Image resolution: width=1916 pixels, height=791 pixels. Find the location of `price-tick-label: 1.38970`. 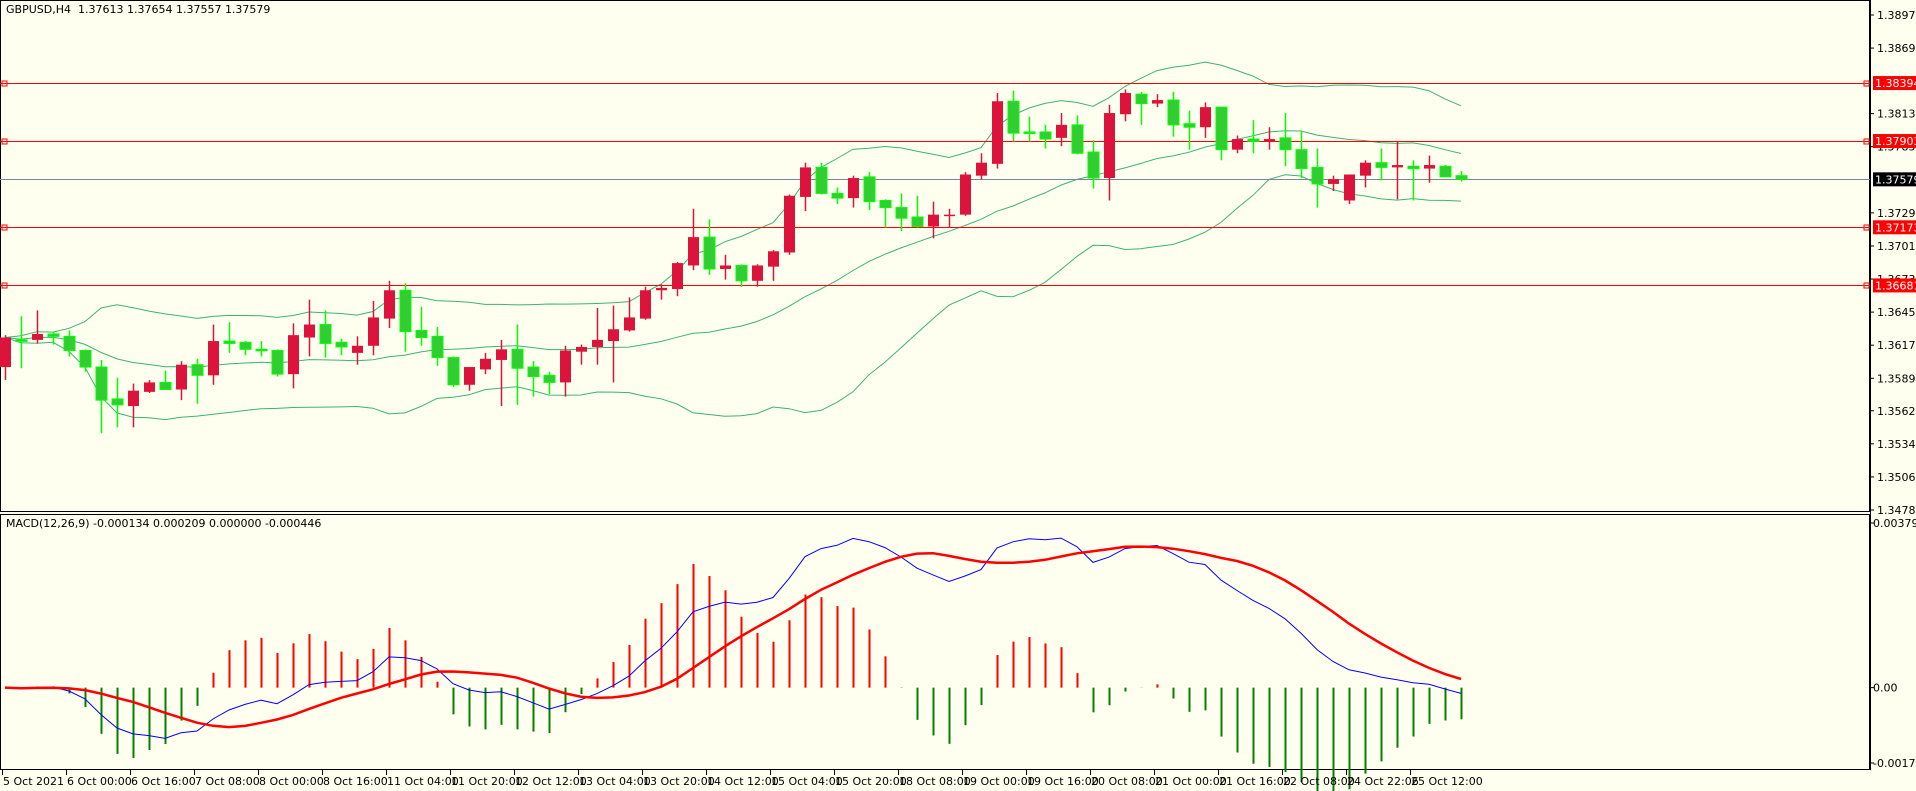

price-tick-label: 1.38970 is located at coordinates (1896, 15).